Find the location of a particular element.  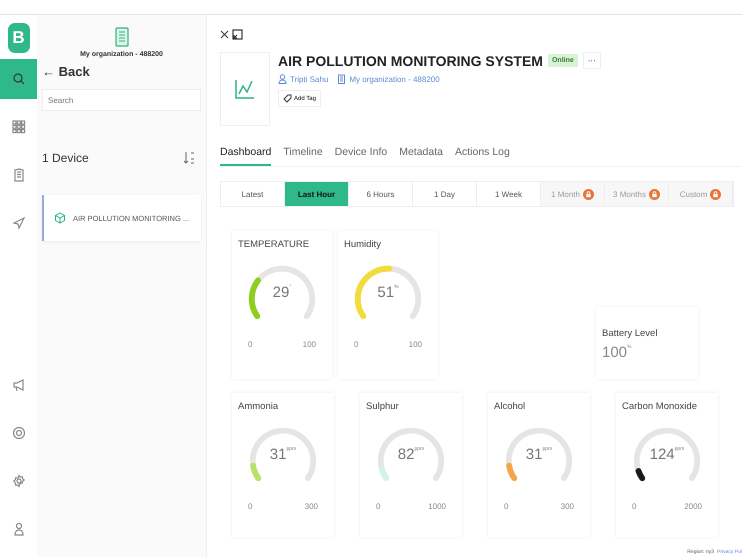

gauge-value: 29$^{°}$ is located at coordinates (282, 292).